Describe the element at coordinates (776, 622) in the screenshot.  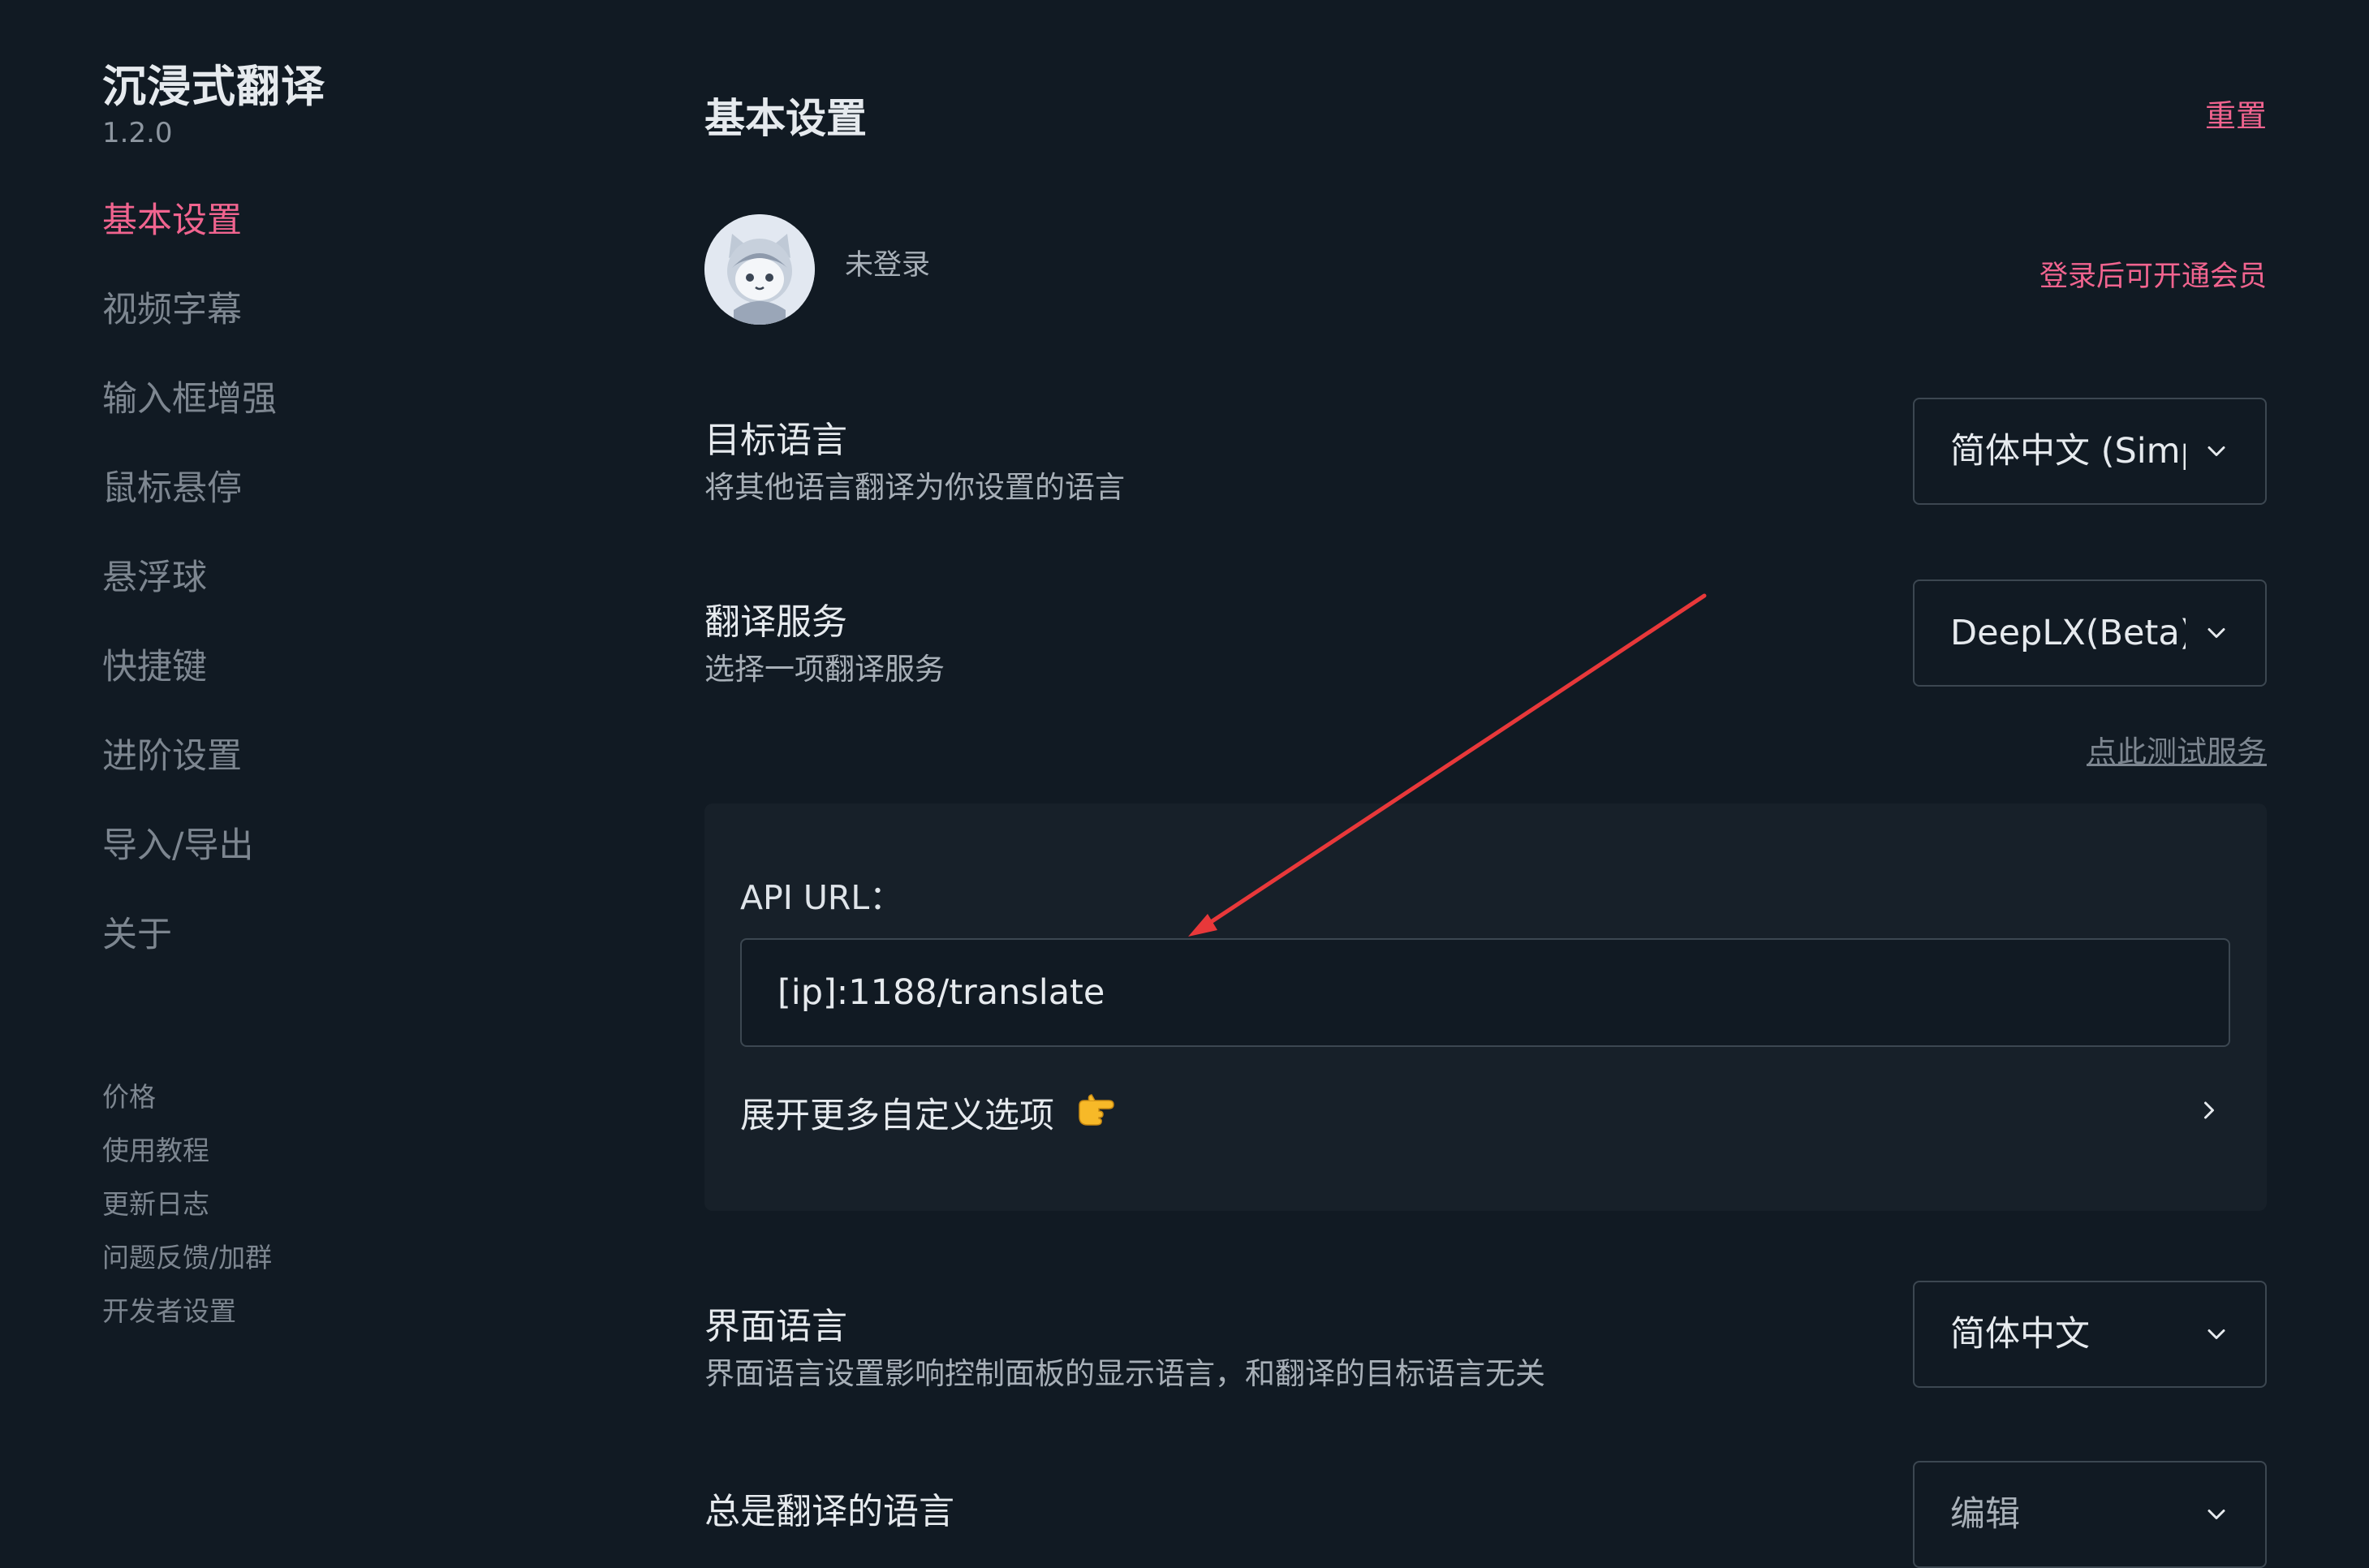
I see `translation-service-title: 翻译服务` at that location.